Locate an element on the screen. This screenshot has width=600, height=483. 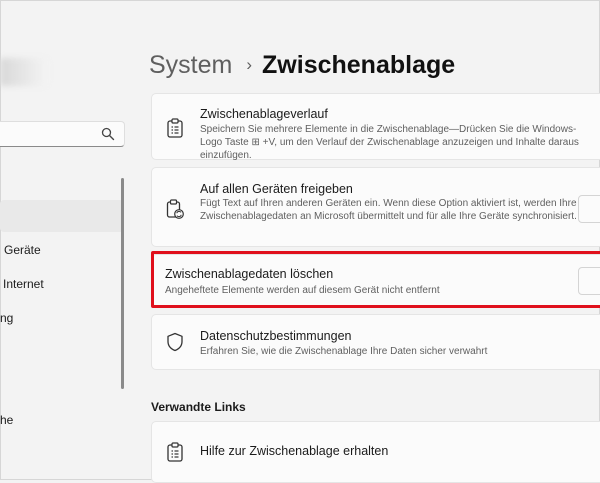
red-highlight-box is located at coordinates (375, 279).